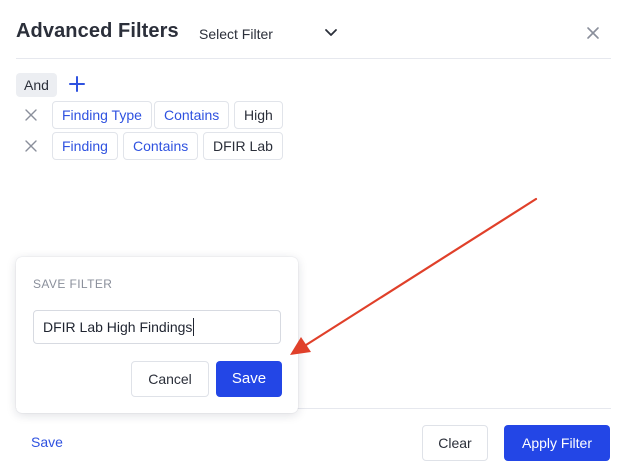 Image resolution: width=628 pixels, height=476 pixels. I want to click on logic-operator-toggle: And, so click(36, 85).